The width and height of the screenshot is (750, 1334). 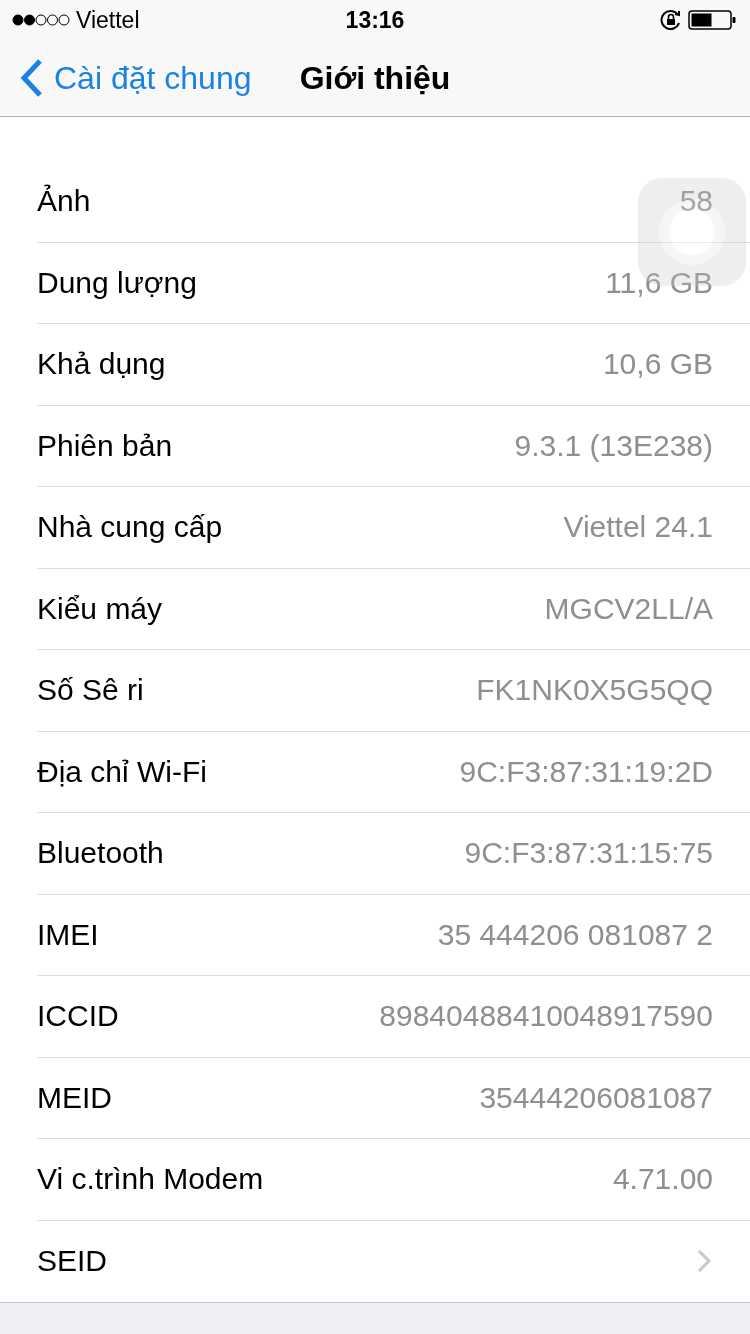 What do you see at coordinates (100, 608) in the screenshot?
I see `row-label: Kiểu máy` at bounding box center [100, 608].